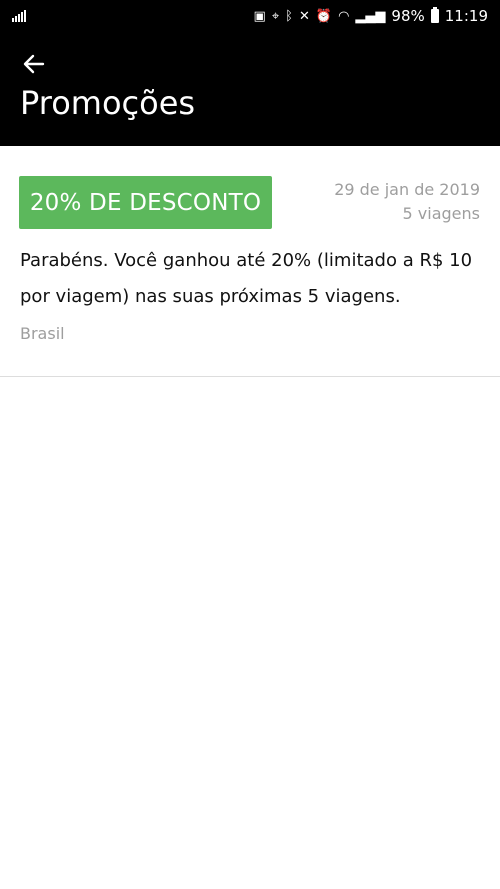  Describe the element at coordinates (408, 16) in the screenshot. I see `battery-text: 98%` at that location.